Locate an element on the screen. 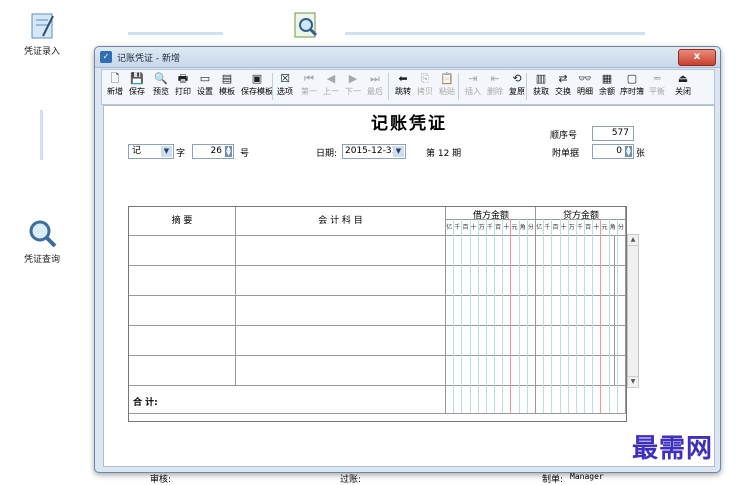 Image resolution: width=744 pixels, height=485 pixels. date-picker: 2015-12-31 ▼ is located at coordinates (374, 151).